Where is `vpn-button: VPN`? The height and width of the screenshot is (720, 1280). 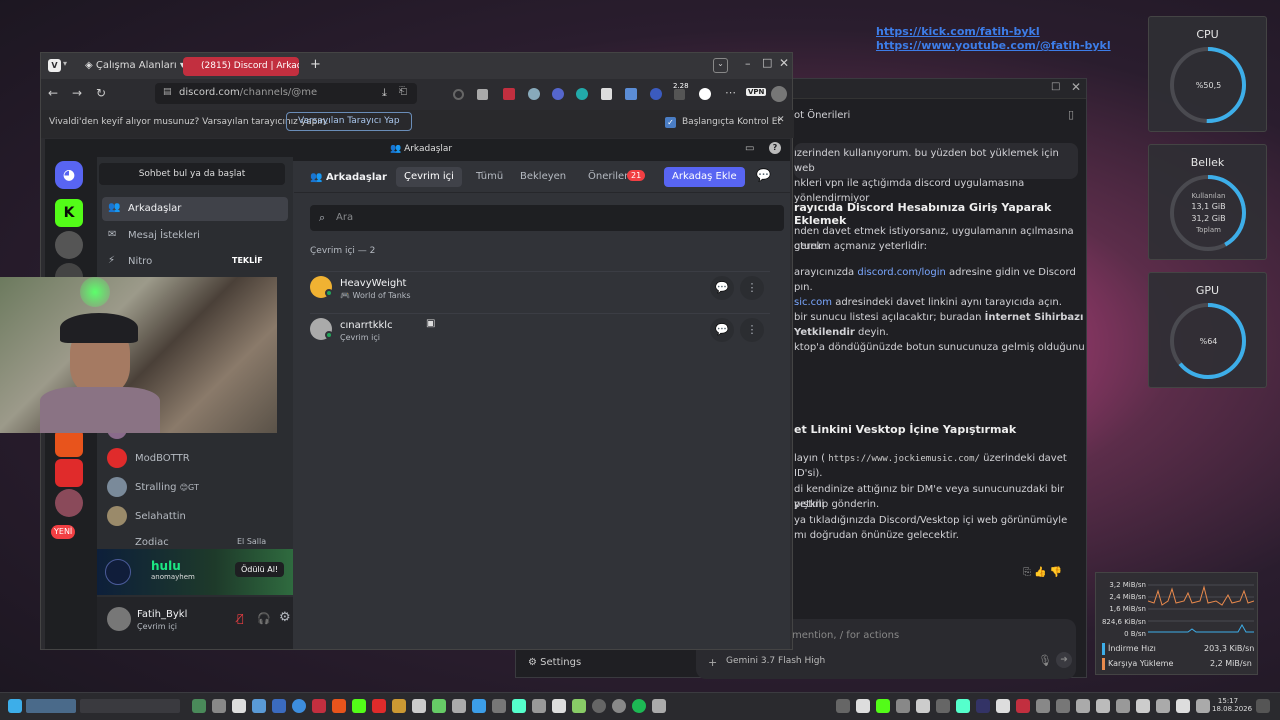
vpn-button: VPN is located at coordinates (756, 92).